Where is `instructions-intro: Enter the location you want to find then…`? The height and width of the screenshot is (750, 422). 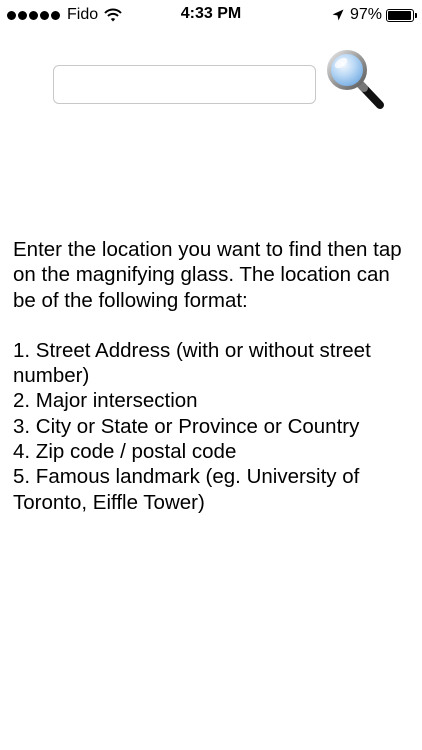 instructions-intro: Enter the location you want to find then… is located at coordinates (207, 275).